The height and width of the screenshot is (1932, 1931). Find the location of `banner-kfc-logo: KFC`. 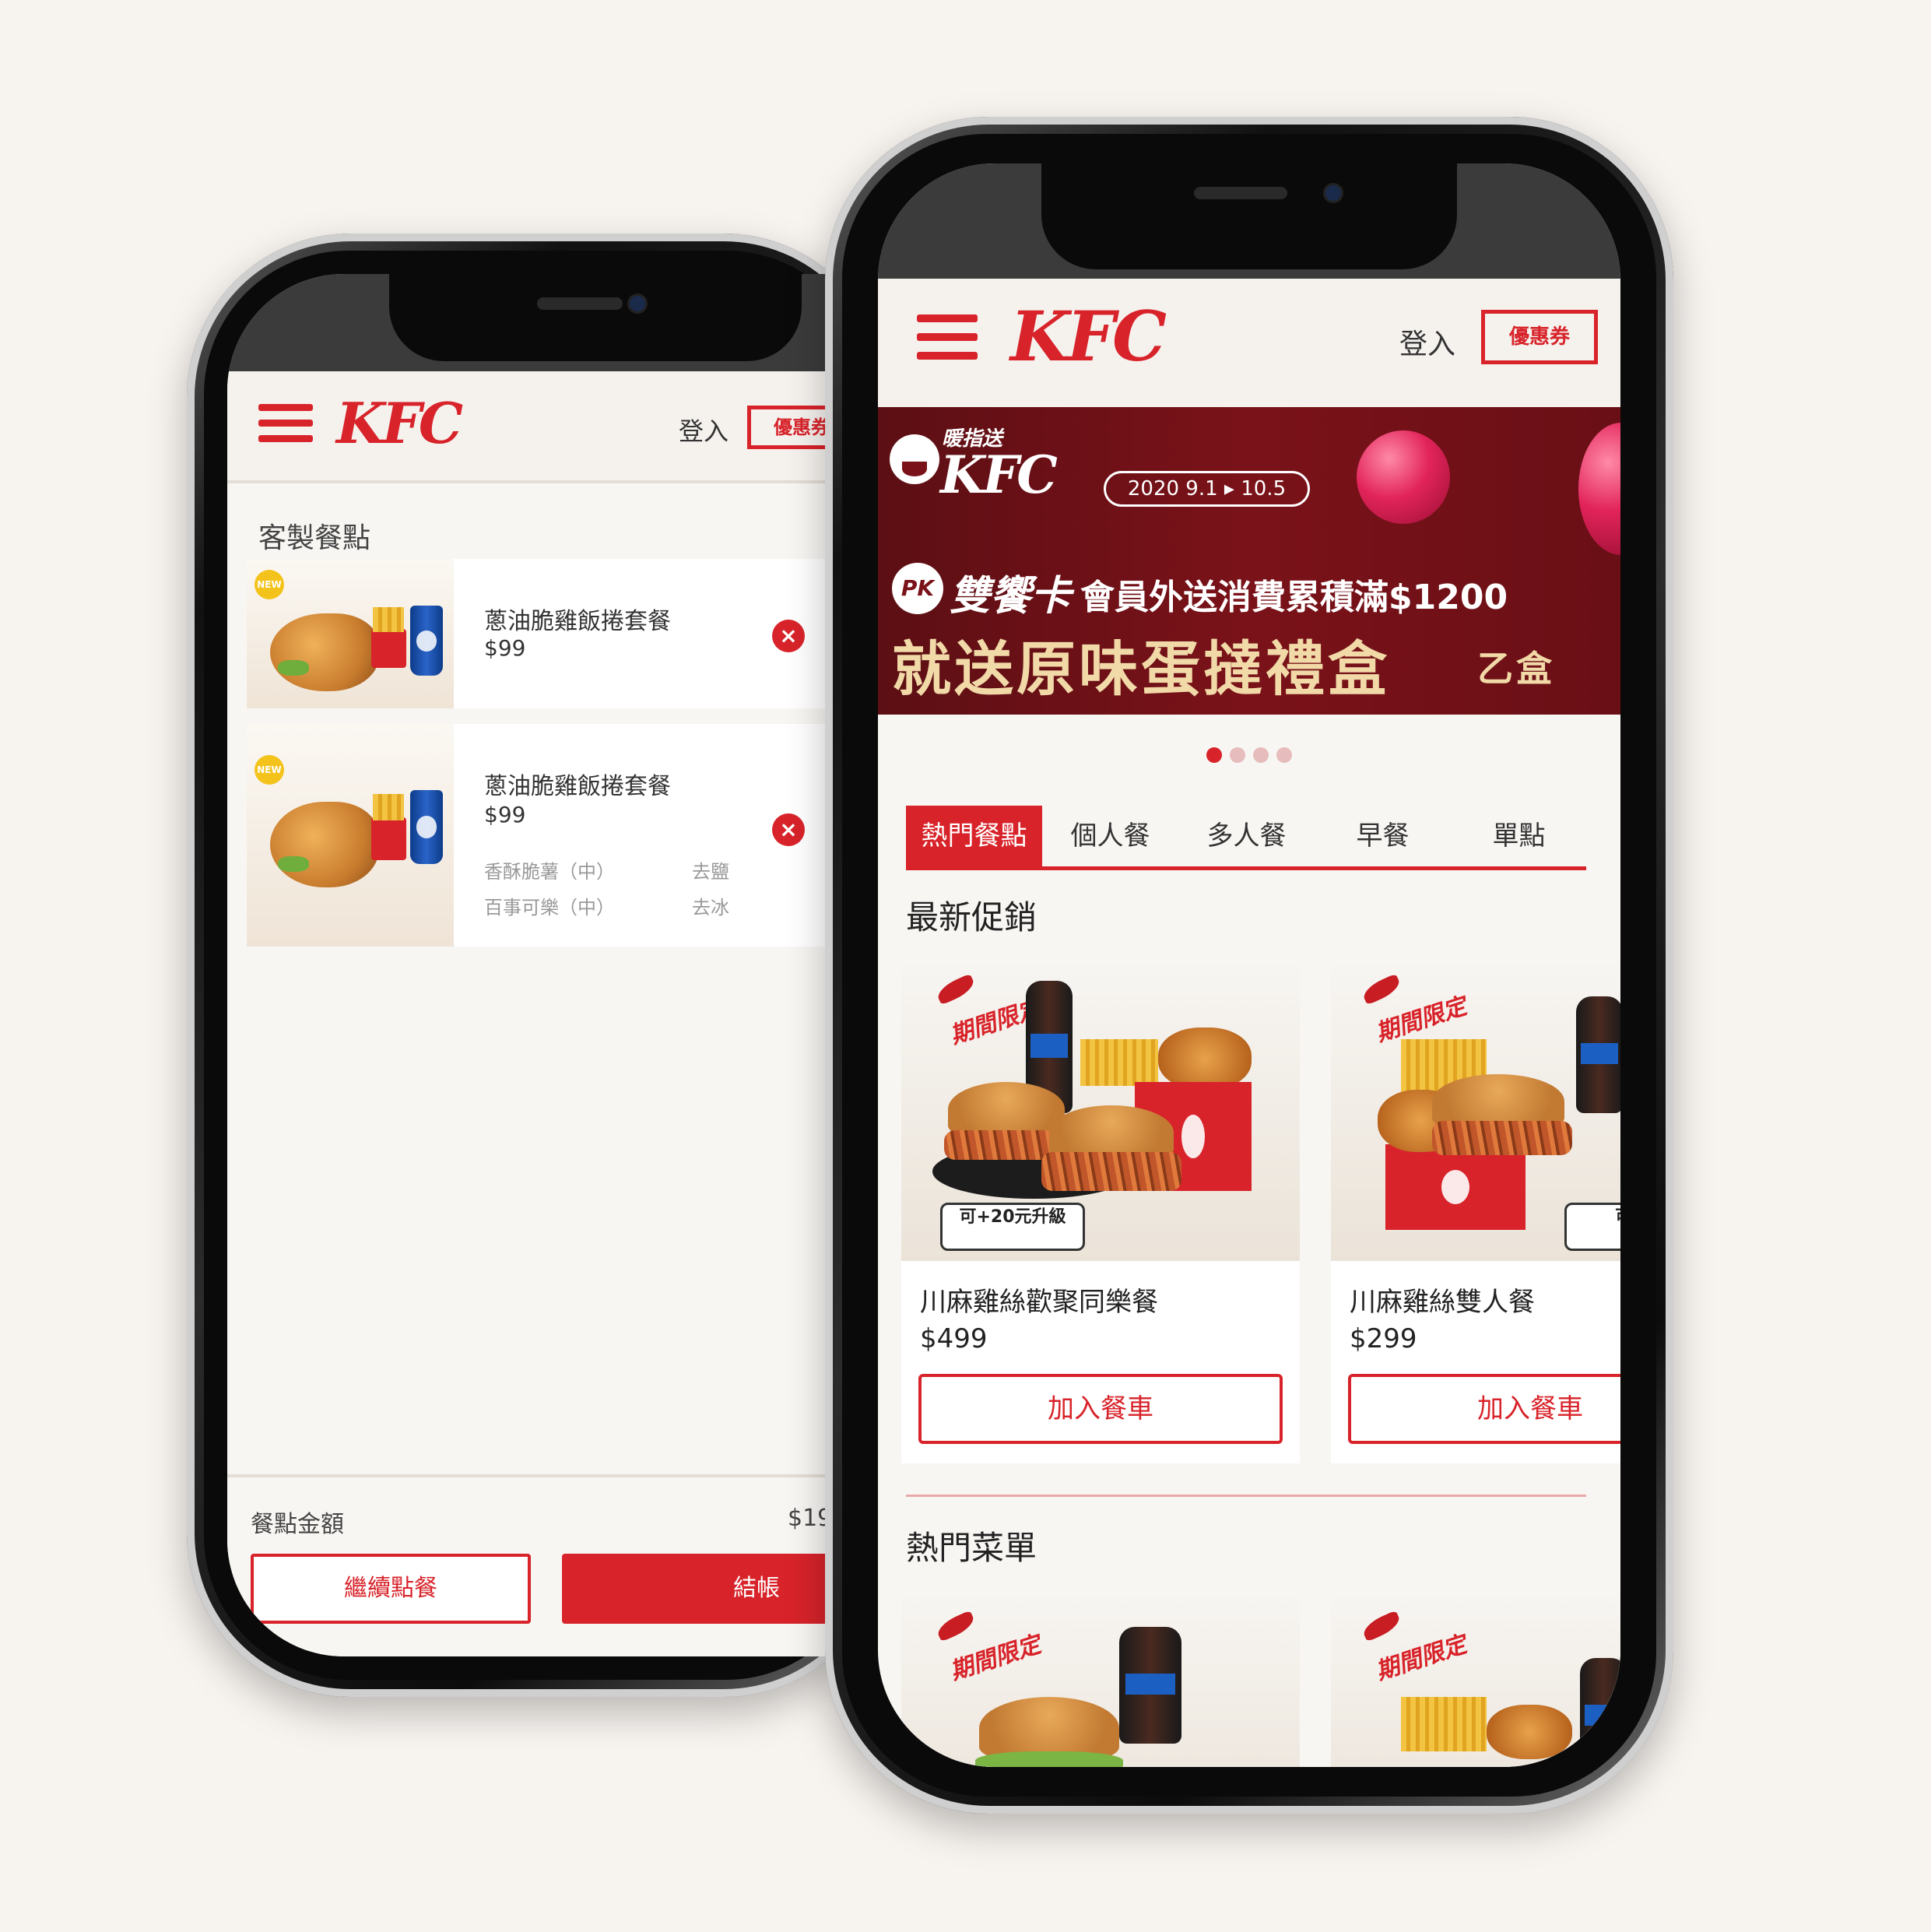

banner-kfc-logo: KFC is located at coordinates (999, 474).